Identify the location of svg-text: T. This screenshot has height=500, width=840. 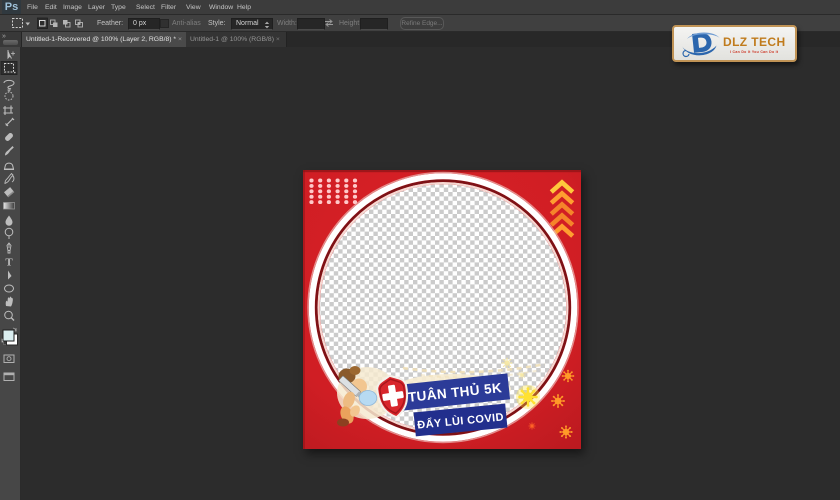
(9, 263).